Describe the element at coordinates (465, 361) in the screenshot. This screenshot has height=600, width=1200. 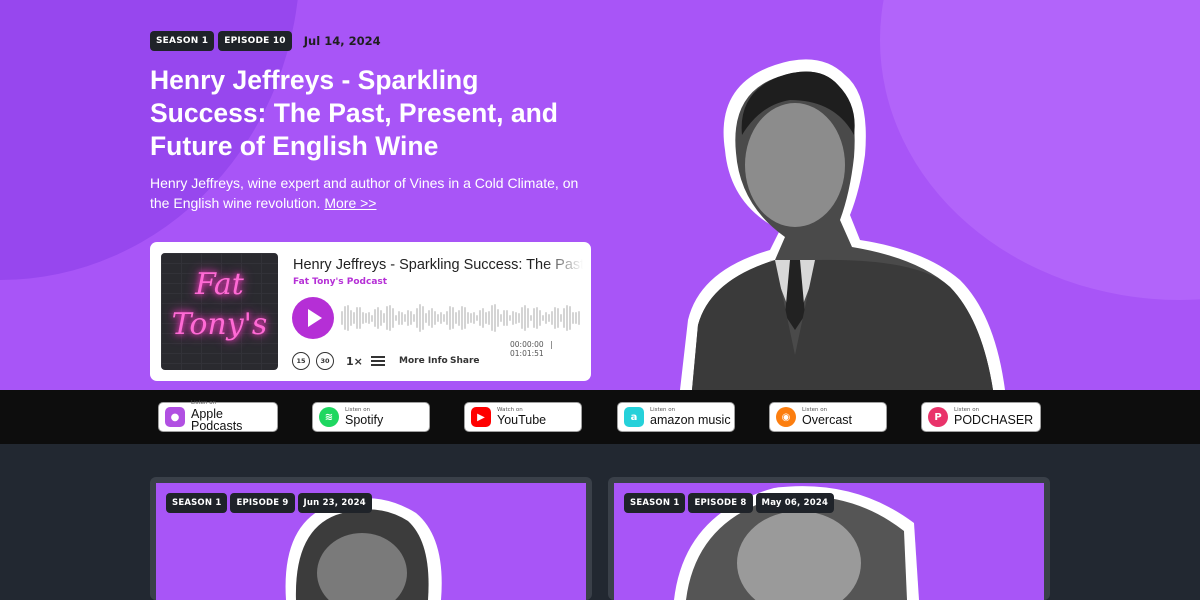
I see `share-button: Share` at that location.